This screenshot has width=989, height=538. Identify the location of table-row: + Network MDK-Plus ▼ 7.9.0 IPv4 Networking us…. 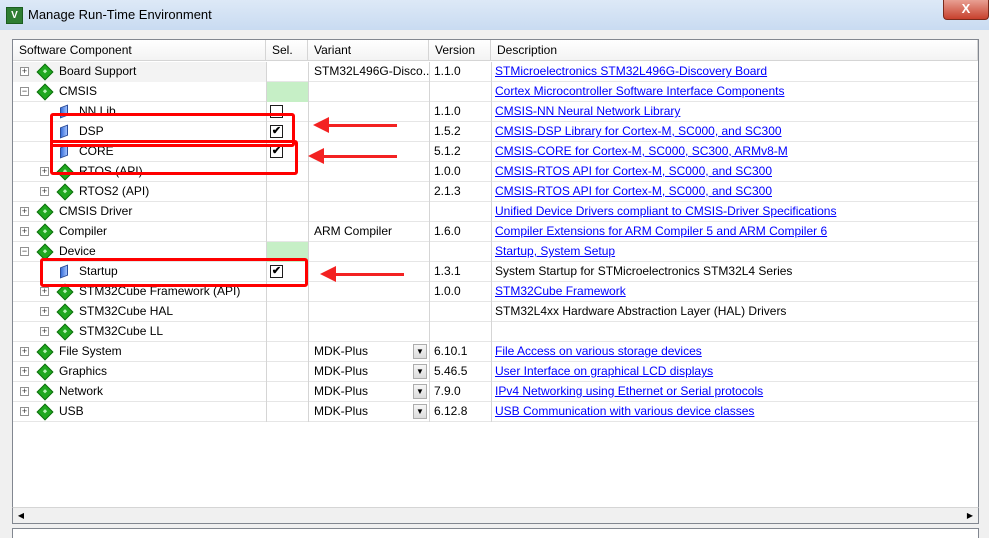
(495, 392).